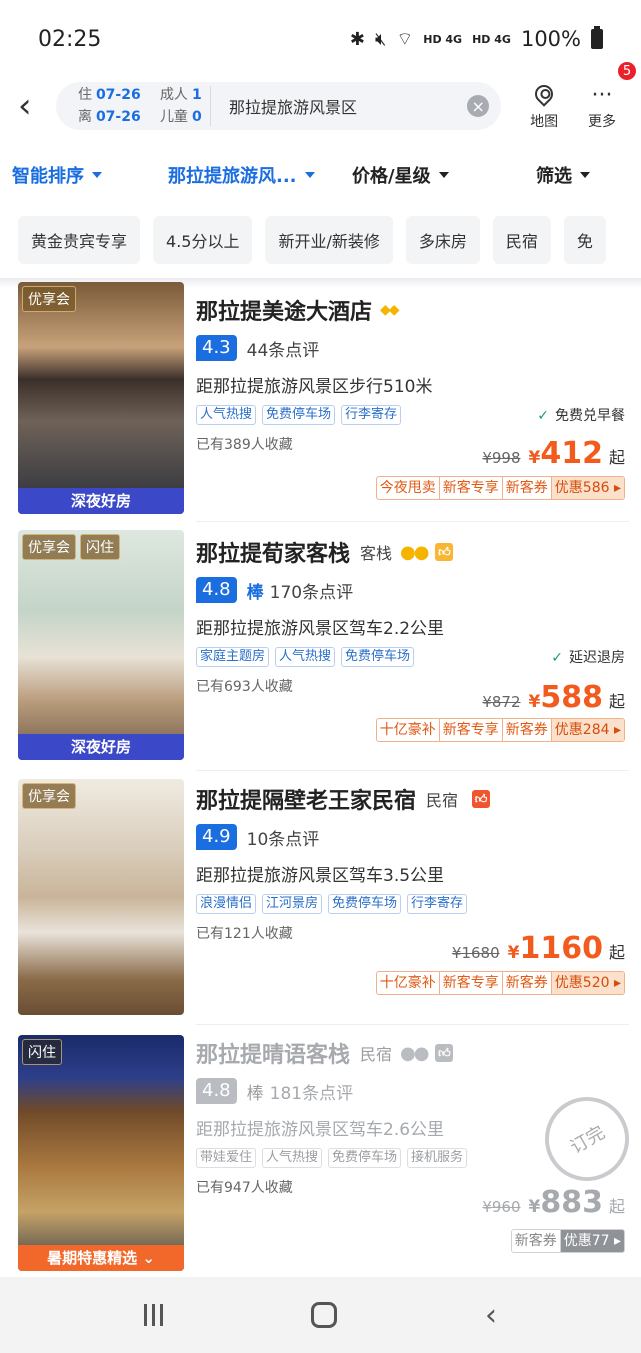 The height and width of the screenshot is (1353, 641). Describe the element at coordinates (437, 904) in the screenshot. I see `feature-tag: 行李寄存` at that location.